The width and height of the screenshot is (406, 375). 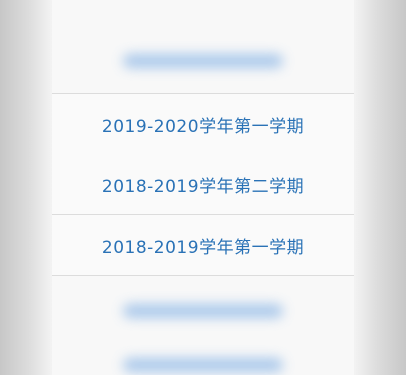 I want to click on term-option-label: 2019-2020学年第一学期, so click(x=203, y=126).